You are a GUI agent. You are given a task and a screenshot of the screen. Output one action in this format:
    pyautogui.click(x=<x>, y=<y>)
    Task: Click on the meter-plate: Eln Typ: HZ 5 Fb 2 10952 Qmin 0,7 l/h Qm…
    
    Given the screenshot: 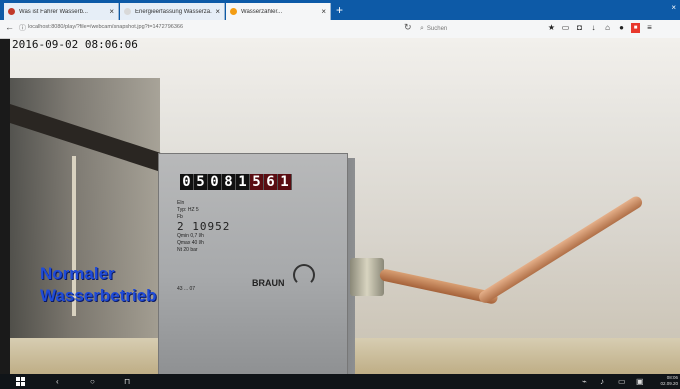 What is the action you would take?
    pyautogui.click(x=203, y=227)
    